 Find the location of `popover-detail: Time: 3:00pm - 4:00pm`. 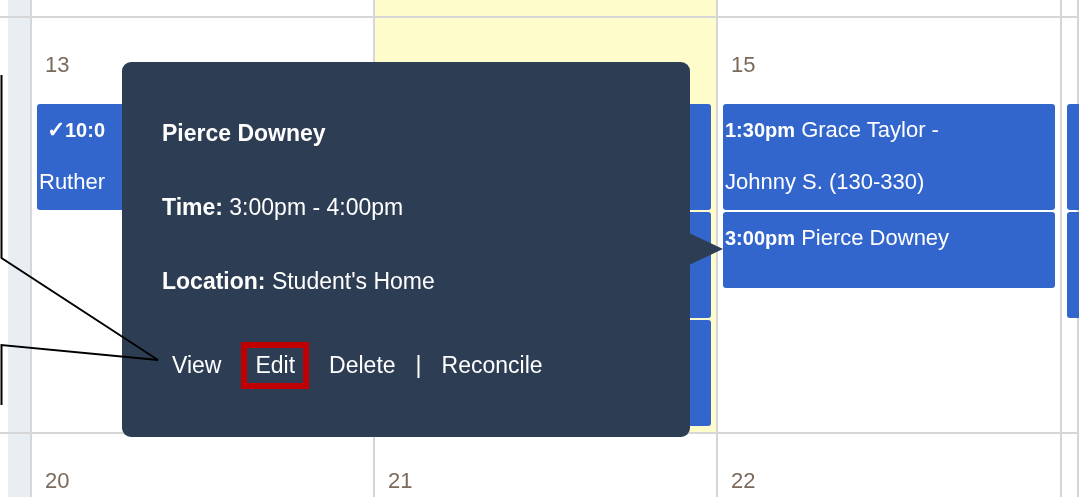

popover-detail: Time: 3:00pm - 4:00pm is located at coordinates (283, 208).